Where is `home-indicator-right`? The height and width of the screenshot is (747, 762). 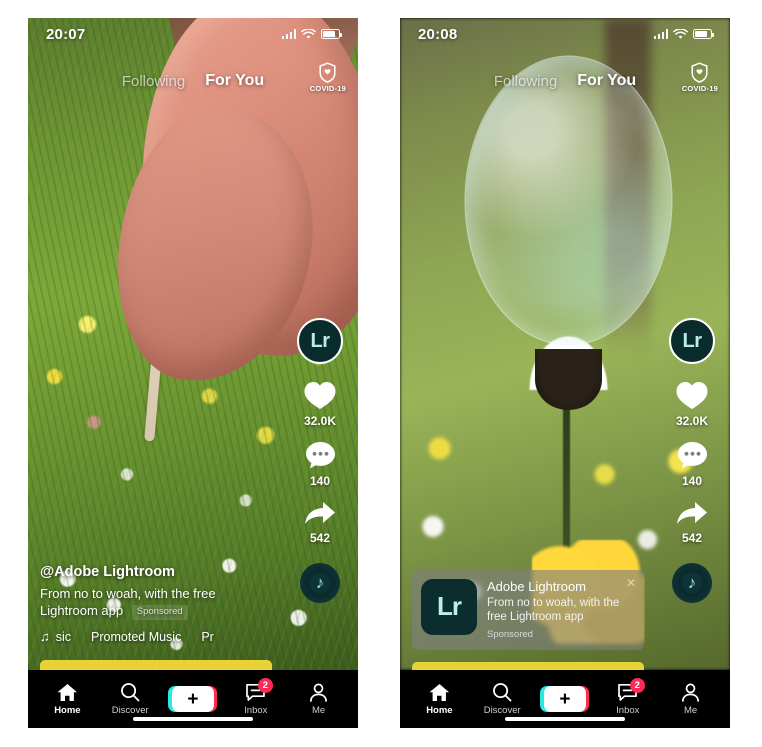
home-indicator-right is located at coordinates (565, 719).